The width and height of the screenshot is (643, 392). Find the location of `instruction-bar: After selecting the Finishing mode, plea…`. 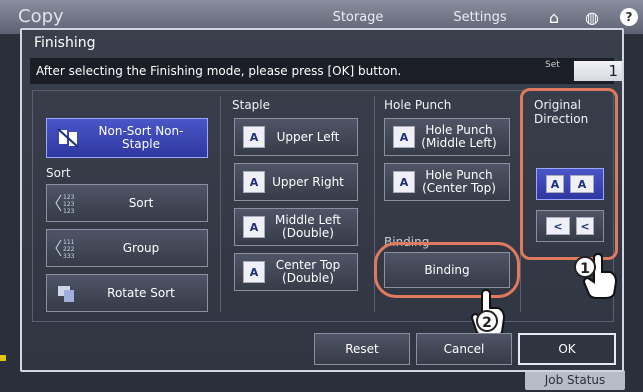

instruction-bar: After selecting the Finishing mode, plea… is located at coordinates (322, 71).